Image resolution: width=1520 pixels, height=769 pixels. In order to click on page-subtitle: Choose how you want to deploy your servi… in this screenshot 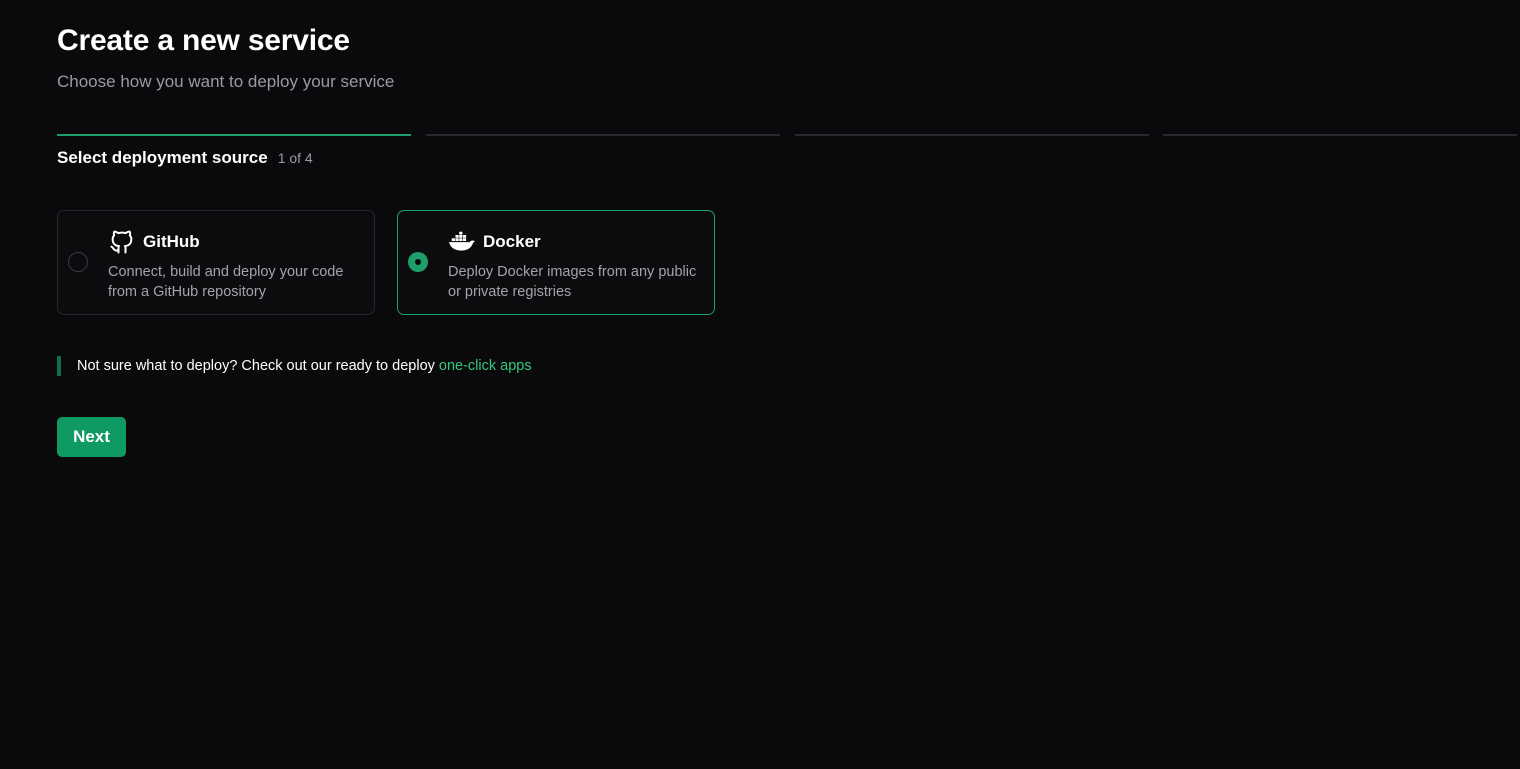, I will do `click(226, 81)`.